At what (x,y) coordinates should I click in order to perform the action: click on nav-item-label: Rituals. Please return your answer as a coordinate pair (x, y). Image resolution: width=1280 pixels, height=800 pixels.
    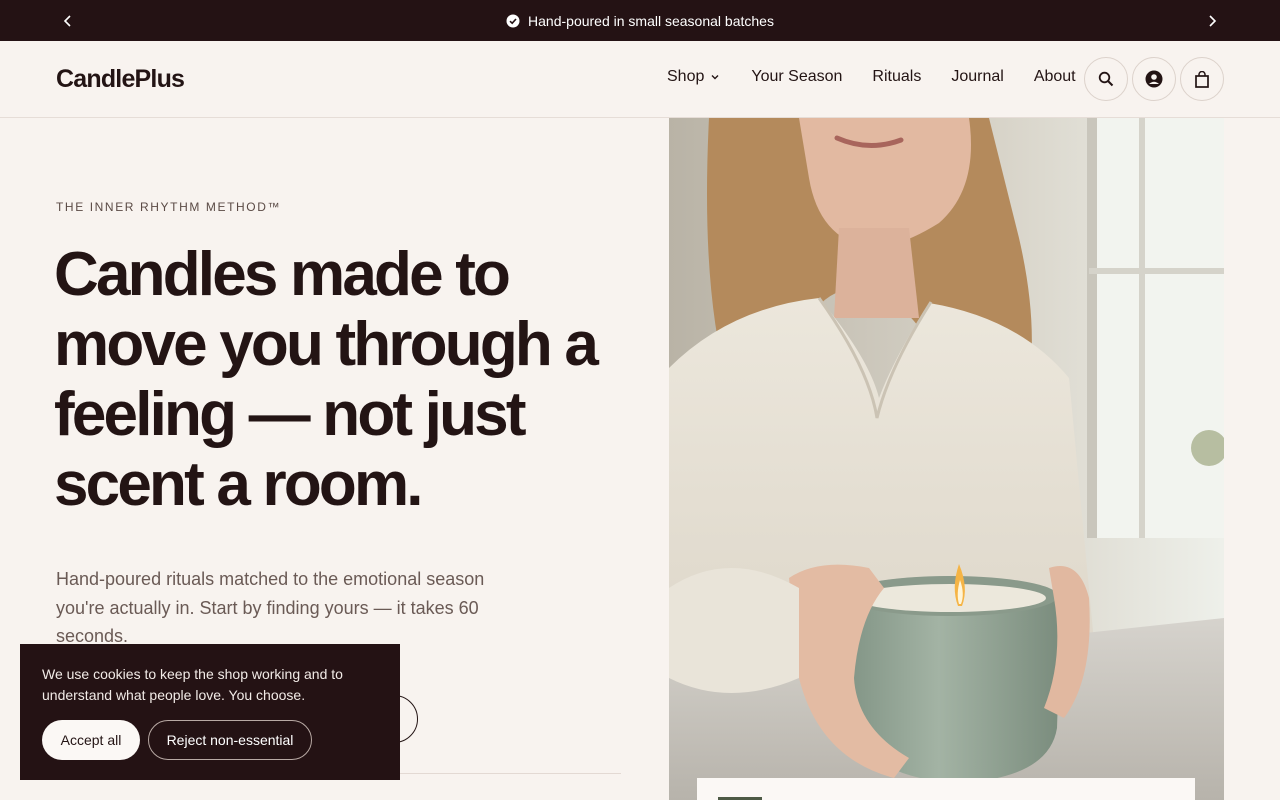
    Looking at the image, I should click on (897, 76).